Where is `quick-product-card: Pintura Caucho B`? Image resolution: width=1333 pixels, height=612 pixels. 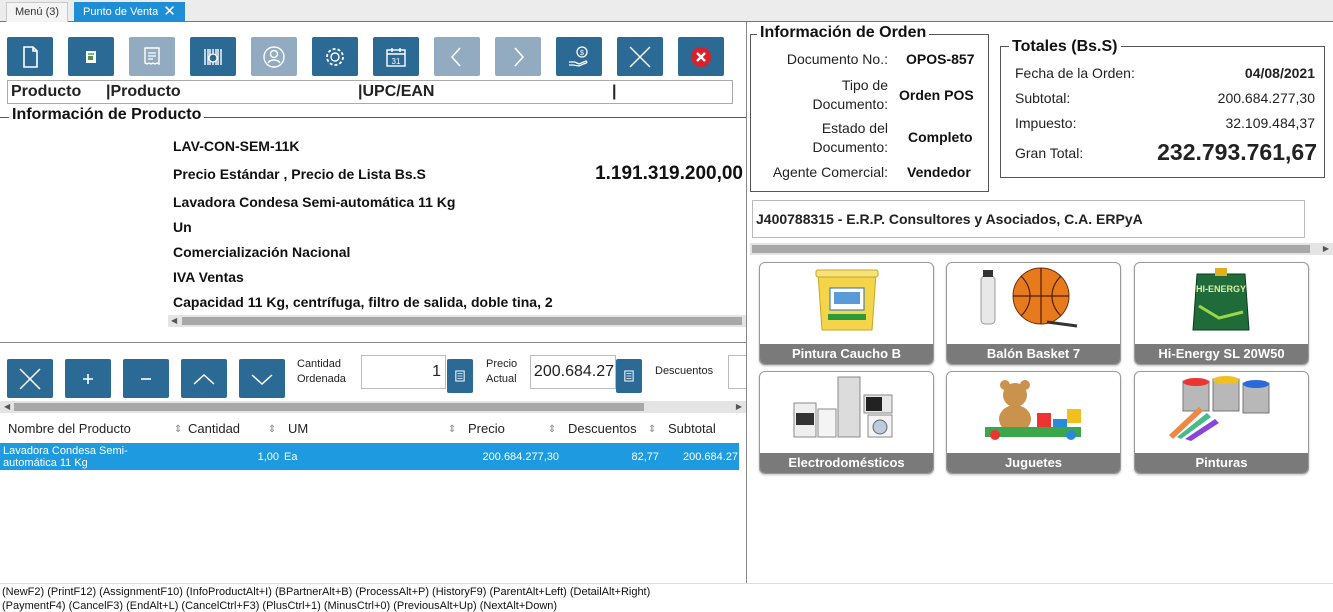 quick-product-card: Pintura Caucho B is located at coordinates (846, 313).